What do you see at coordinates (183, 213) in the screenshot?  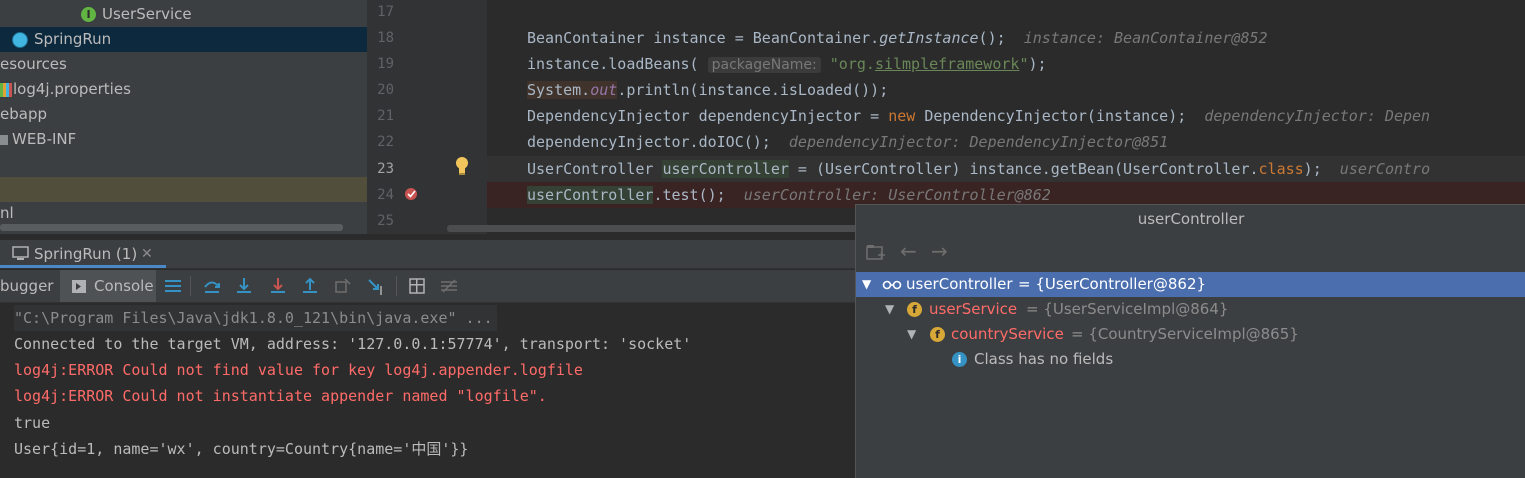 I see `tree-item-xml: nl` at bounding box center [183, 213].